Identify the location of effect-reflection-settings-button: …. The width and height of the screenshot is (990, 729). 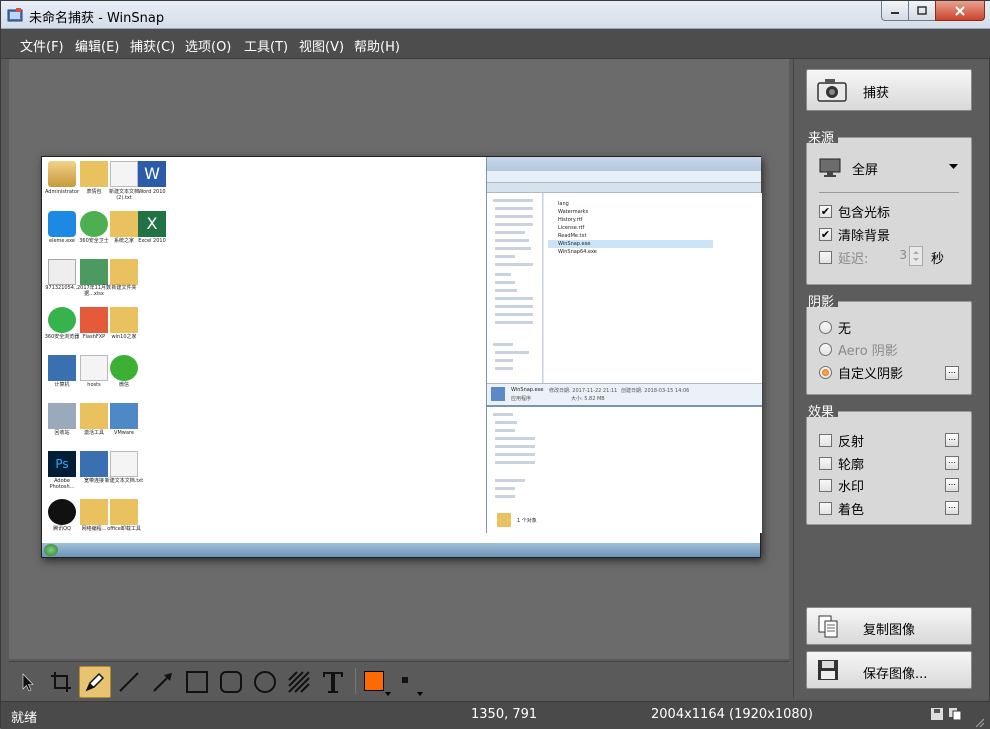
(952, 440).